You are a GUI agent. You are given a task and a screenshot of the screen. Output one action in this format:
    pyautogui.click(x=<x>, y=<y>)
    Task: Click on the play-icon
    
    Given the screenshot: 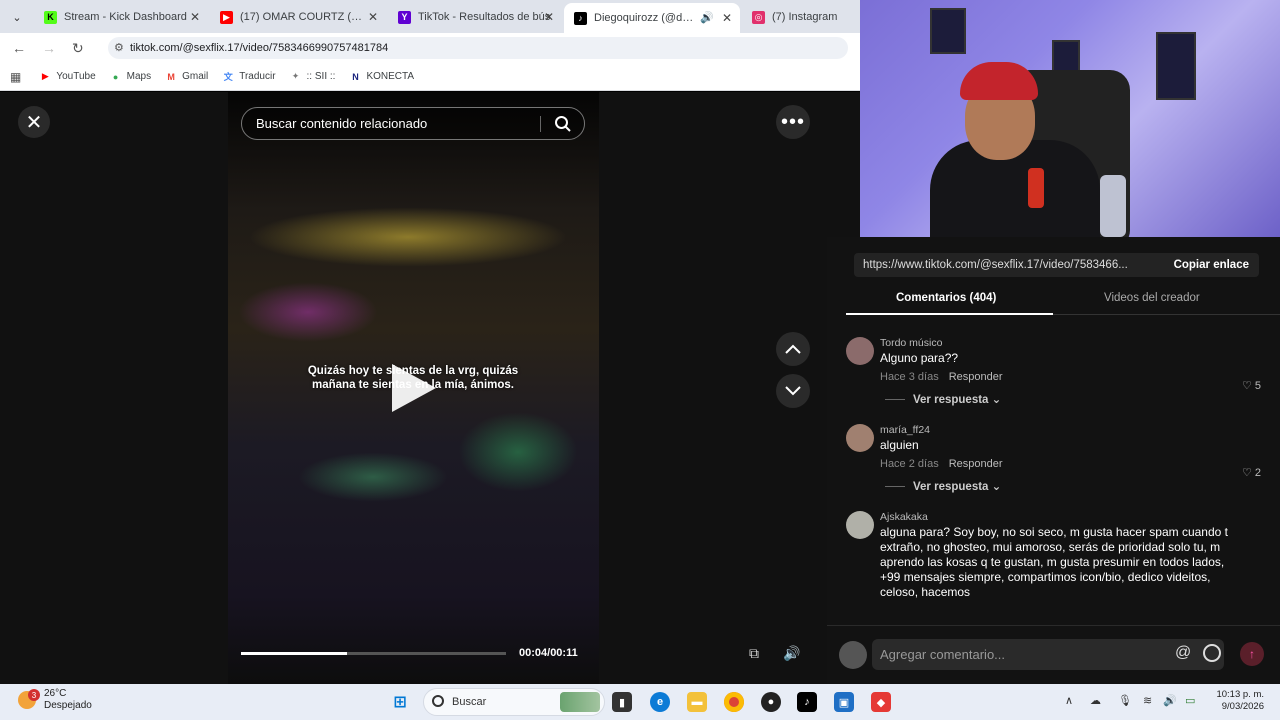 What is the action you would take?
    pyautogui.click(x=414, y=388)
    